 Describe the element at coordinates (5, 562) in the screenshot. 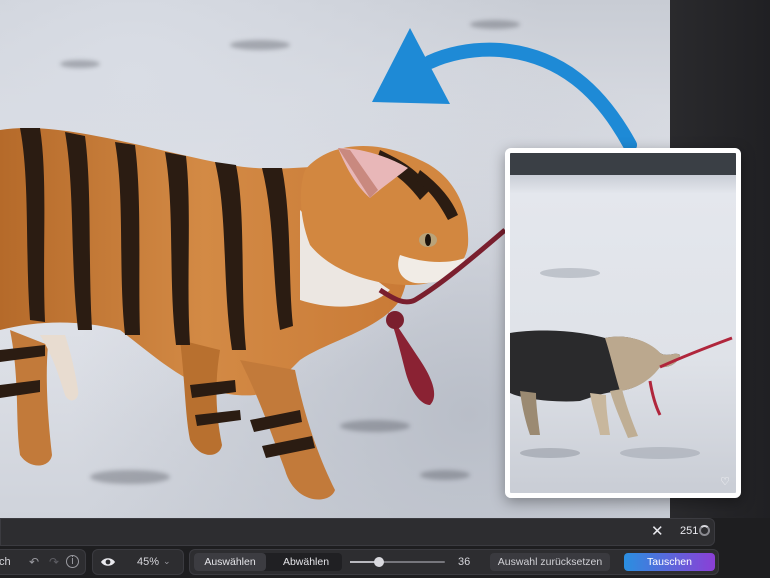

I see `truncated-label: ch` at that location.